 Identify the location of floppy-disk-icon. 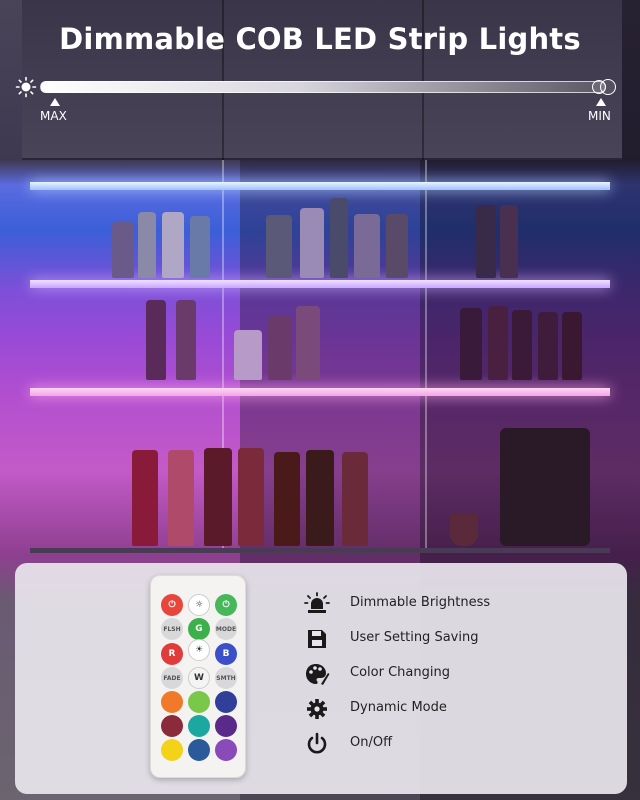
(317, 639).